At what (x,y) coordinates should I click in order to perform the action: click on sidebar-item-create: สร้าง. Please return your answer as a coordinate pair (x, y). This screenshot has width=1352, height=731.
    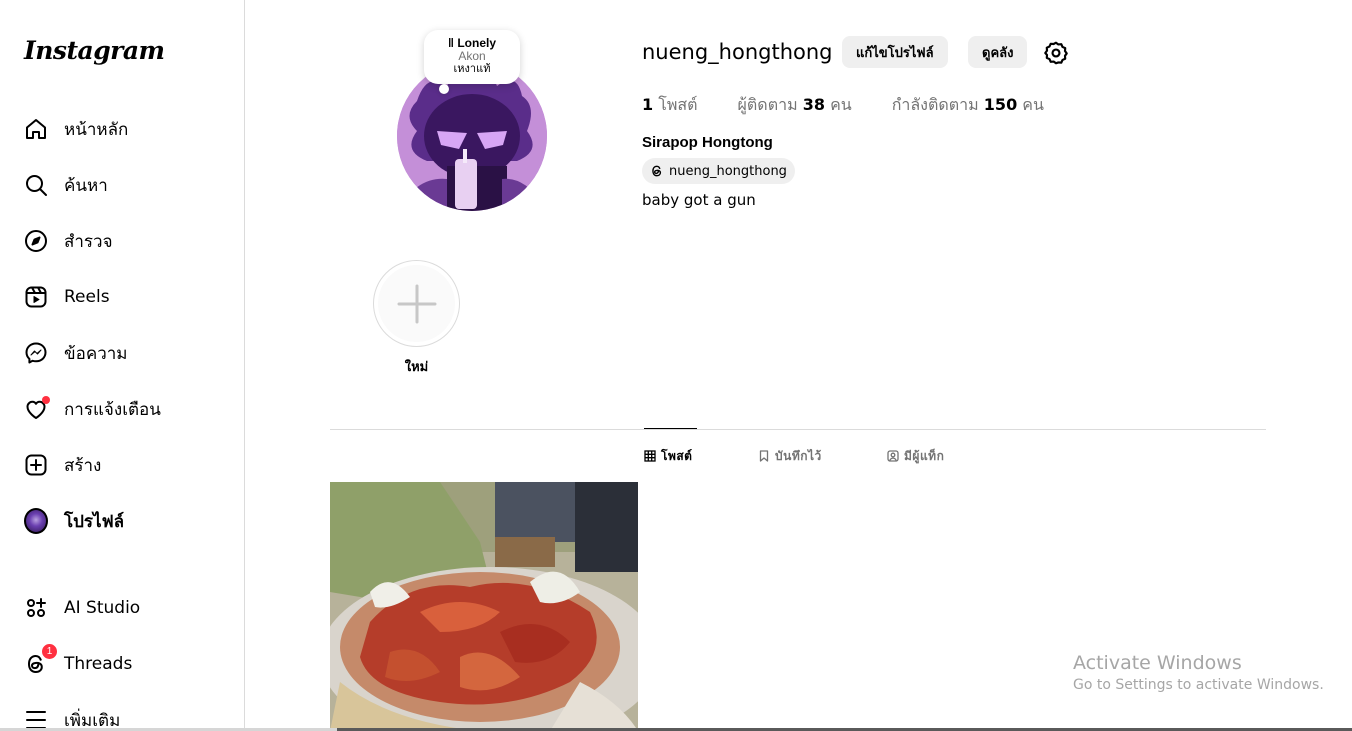
    Looking at the image, I should click on (123, 465).